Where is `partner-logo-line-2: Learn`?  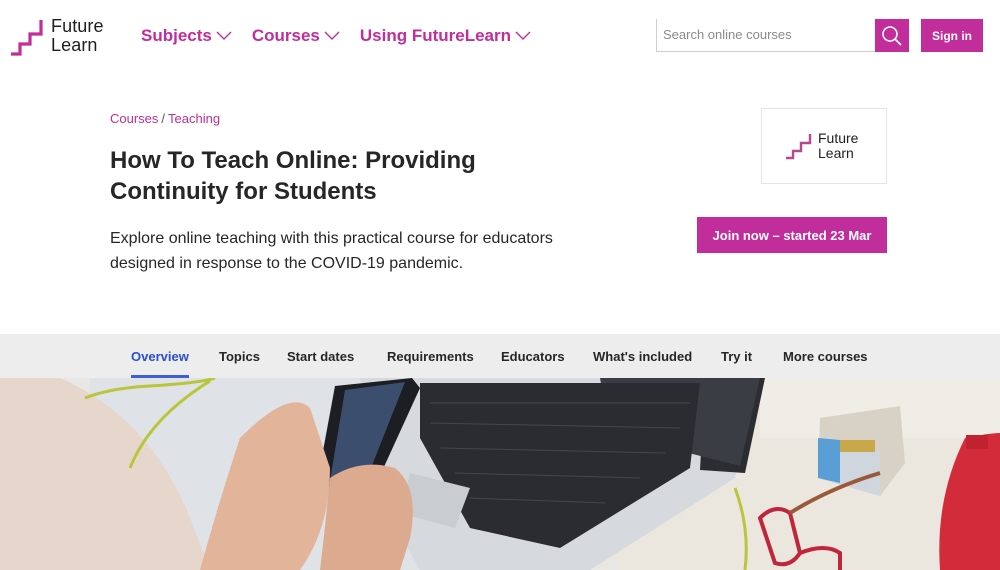 partner-logo-line-2: Learn is located at coordinates (836, 153).